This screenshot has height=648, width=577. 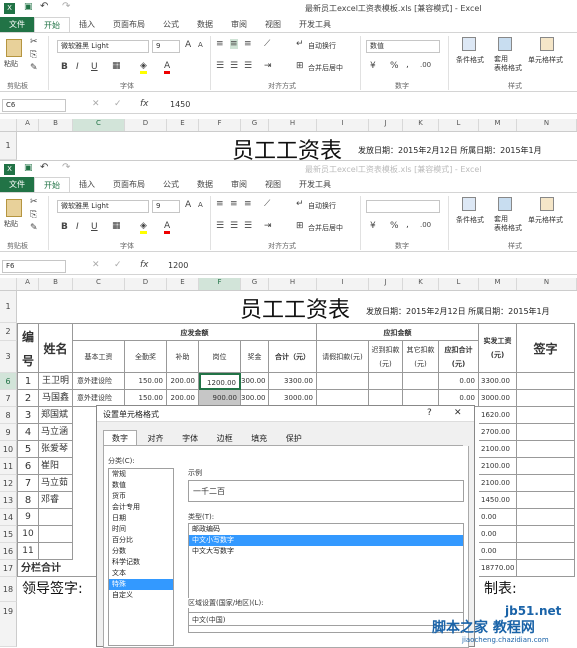 I want to click on align-middle-icon: ≡, so click(x=234, y=204).